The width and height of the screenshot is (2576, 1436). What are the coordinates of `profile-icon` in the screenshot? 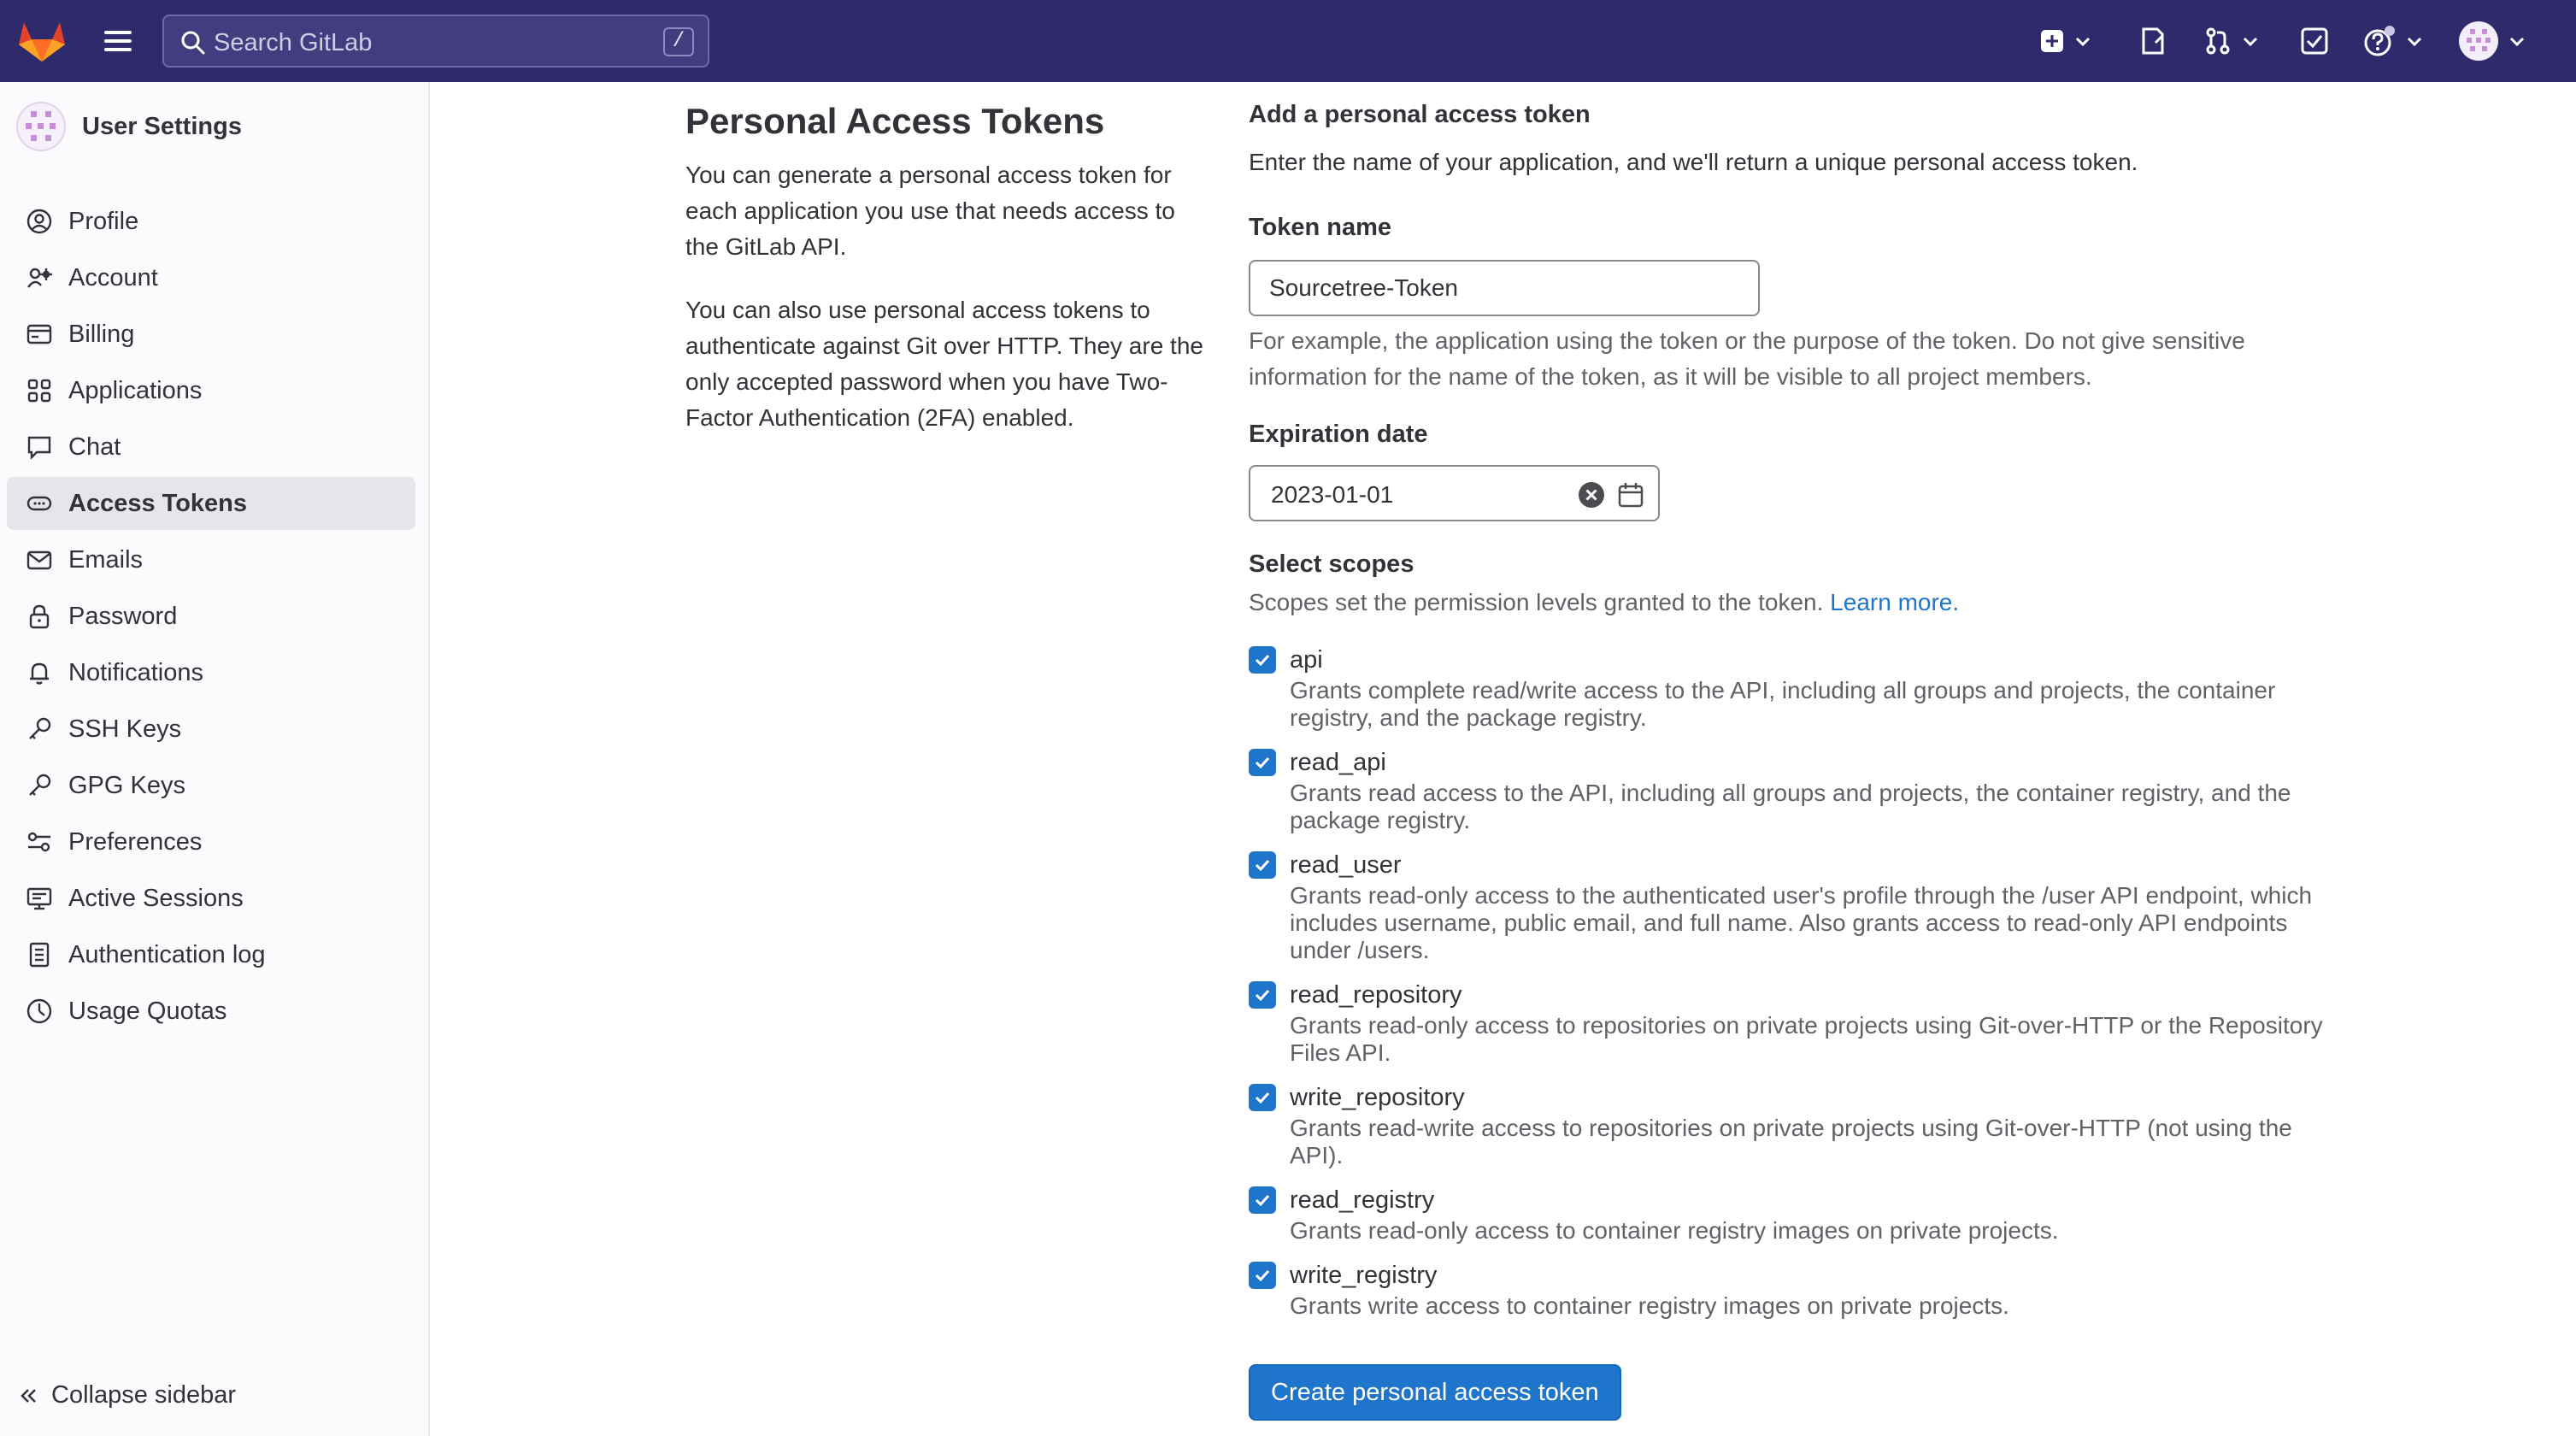 It's located at (39, 221).